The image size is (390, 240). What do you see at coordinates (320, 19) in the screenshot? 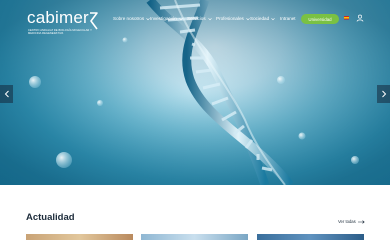
I see `universidad-button: Universidad` at bounding box center [320, 19].